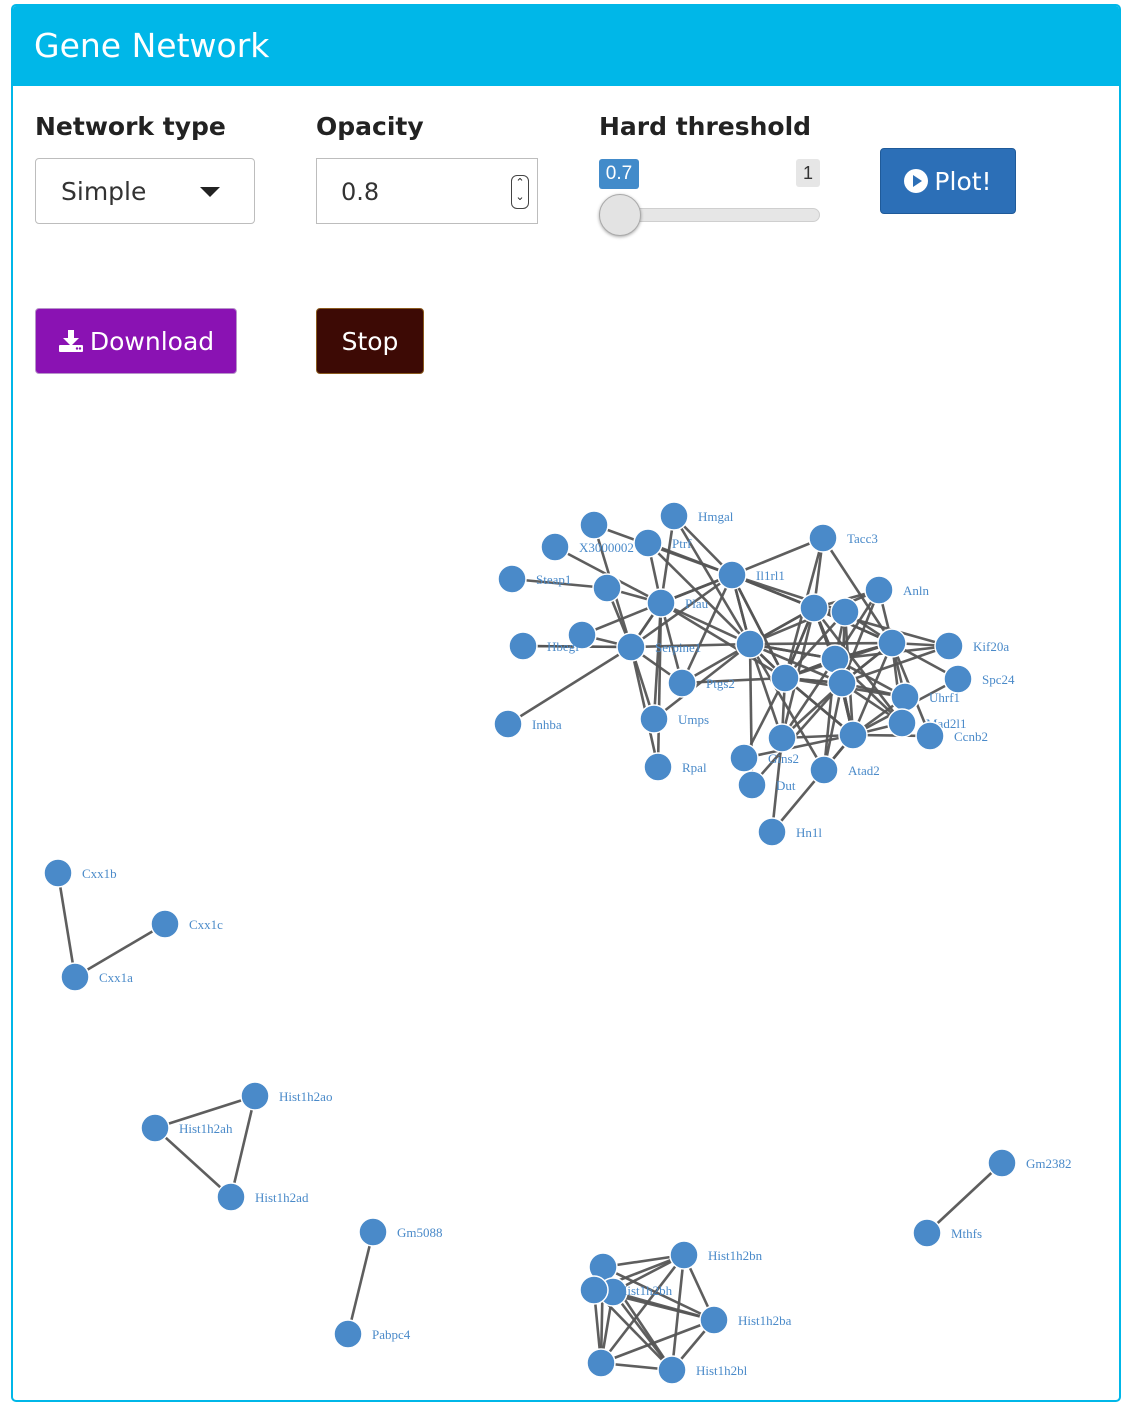 This screenshot has width=1130, height=1414. Describe the element at coordinates (697, 603) in the screenshot. I see `node-label: Plau` at that location.